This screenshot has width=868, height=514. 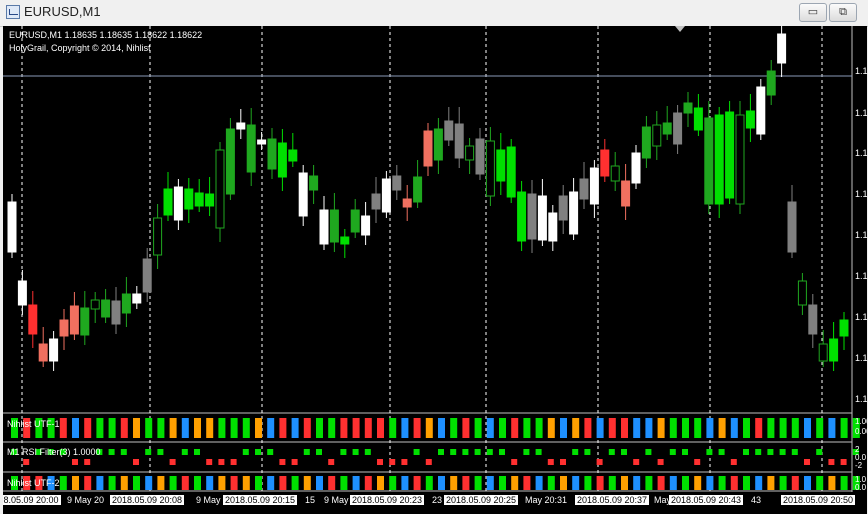 What do you see at coordinates (546, 500) in the screenshot?
I see `time-label: May 20:31` at bounding box center [546, 500].